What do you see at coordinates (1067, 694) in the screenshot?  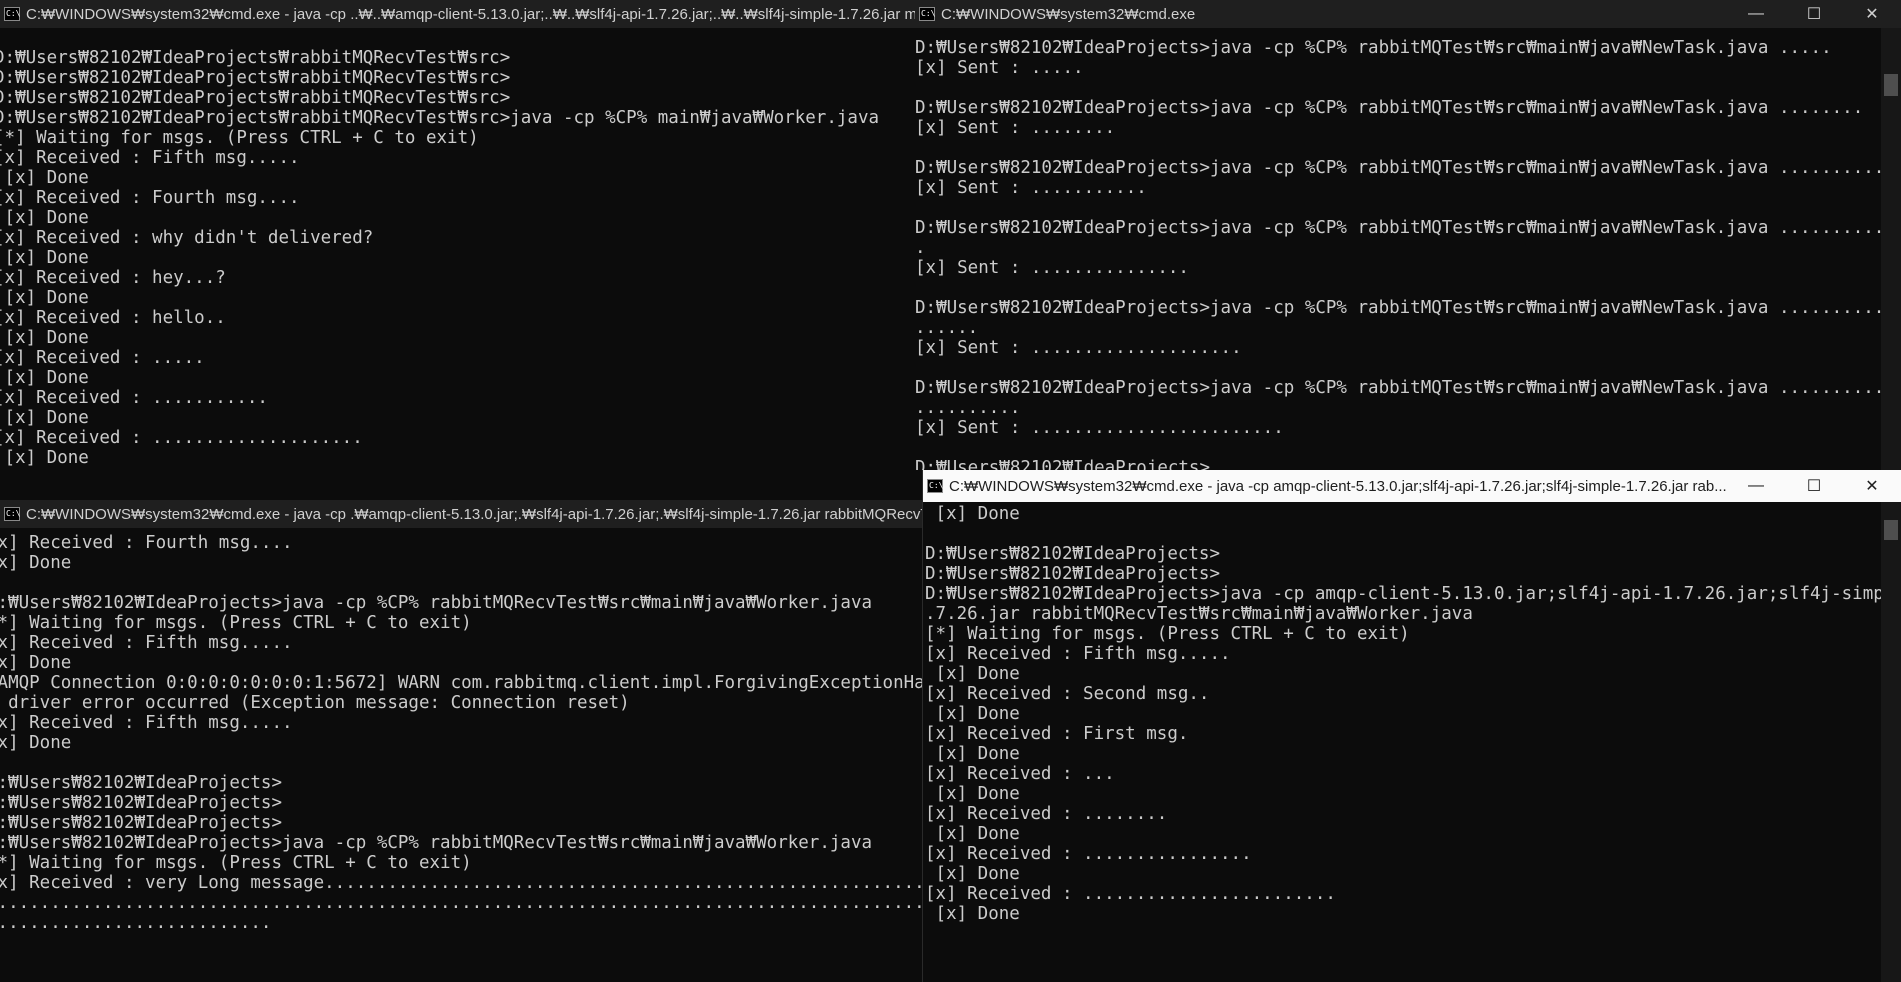 I see `console-line: [x] Received : Second msg..` at bounding box center [1067, 694].